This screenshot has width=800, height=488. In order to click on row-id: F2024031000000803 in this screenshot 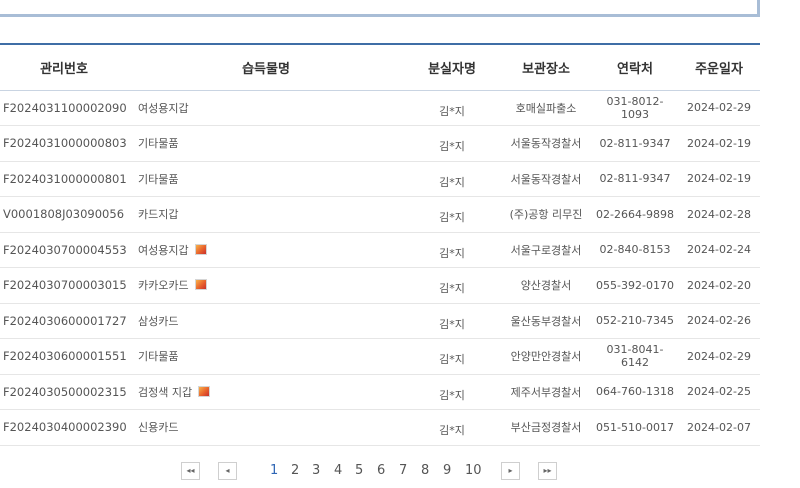, I will do `click(64, 143)`.